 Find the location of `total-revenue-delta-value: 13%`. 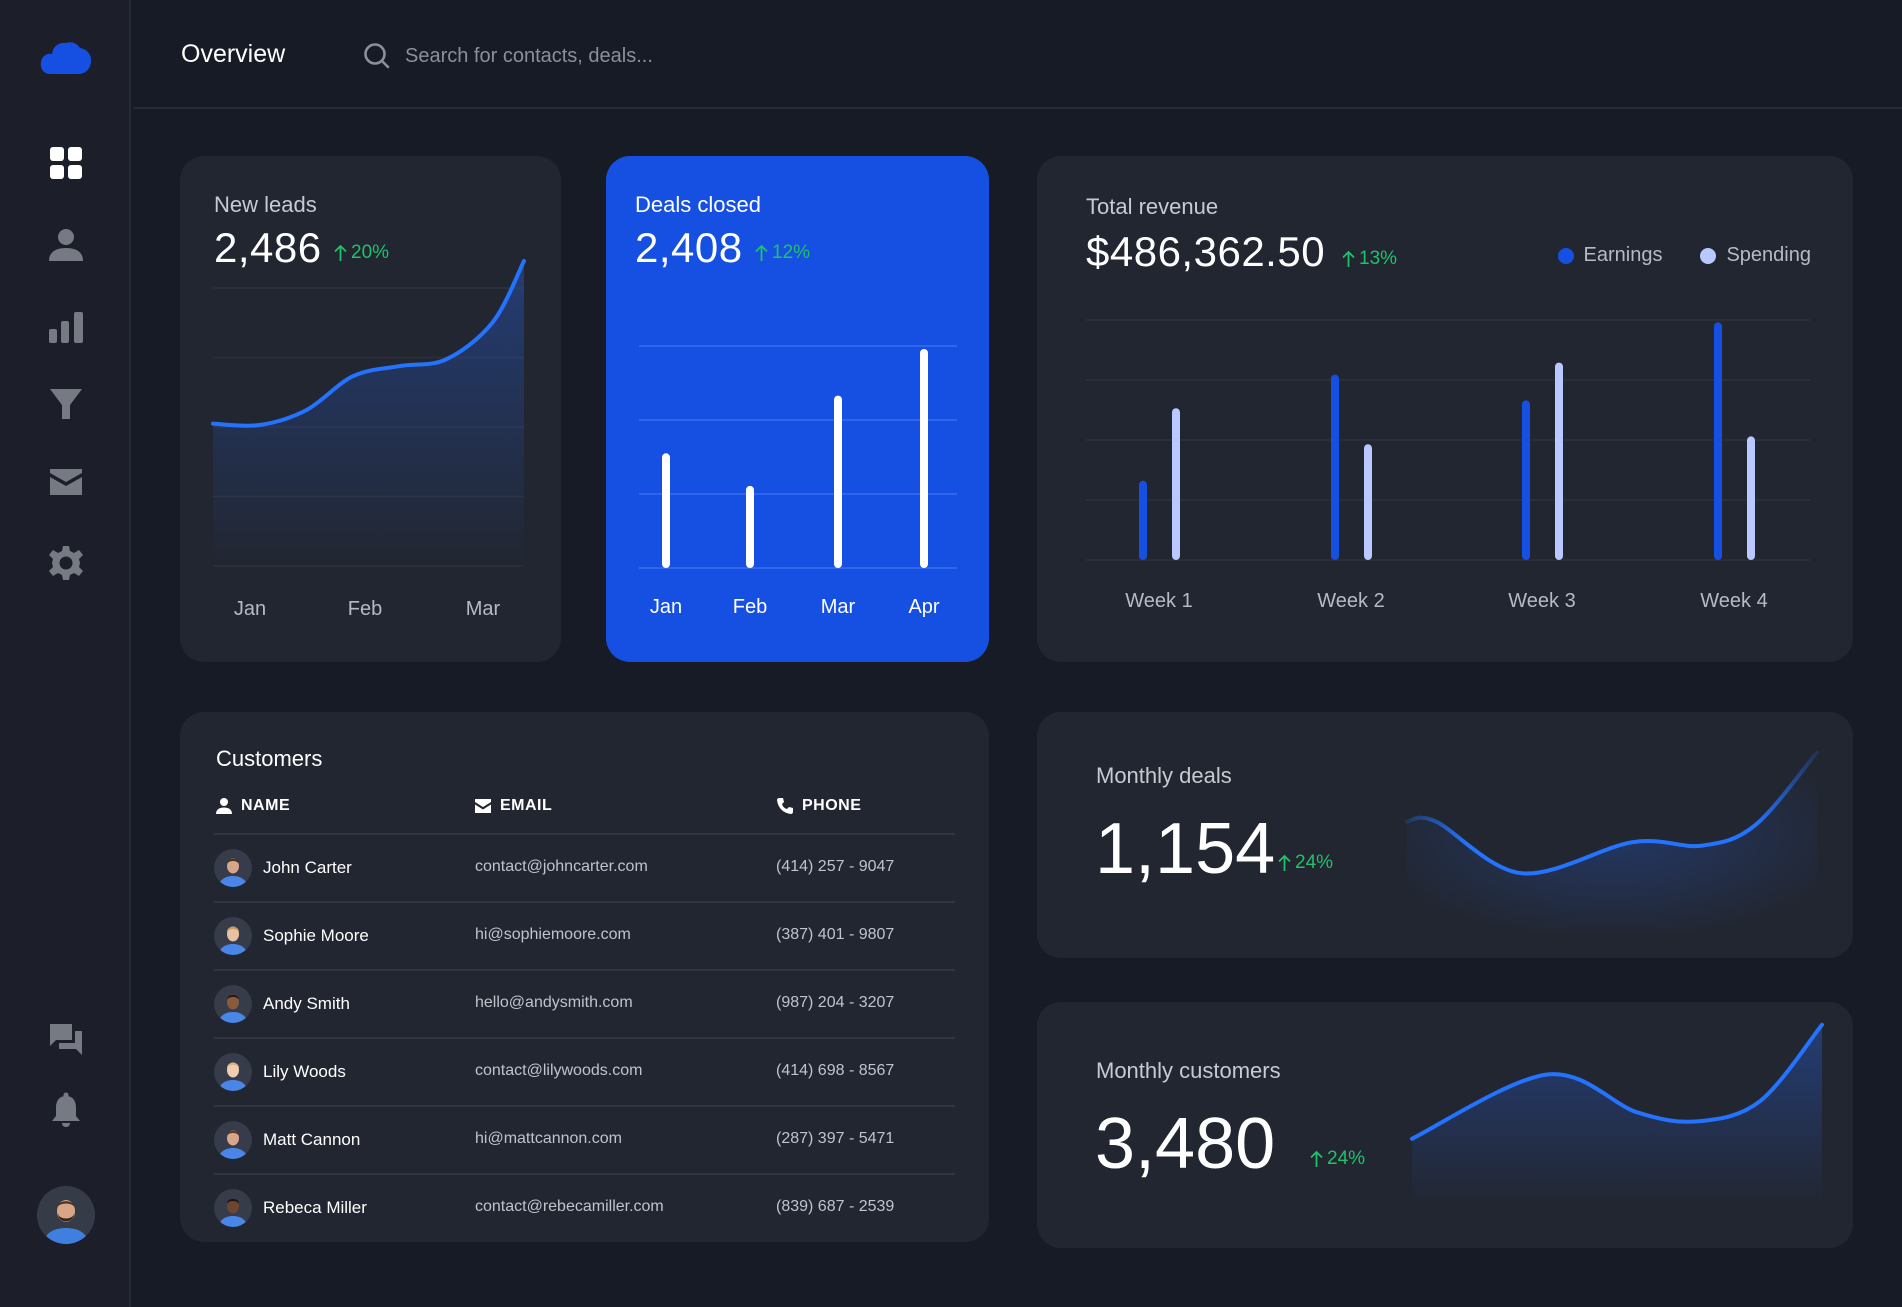

total-revenue-delta-value: 13% is located at coordinates (1378, 258).